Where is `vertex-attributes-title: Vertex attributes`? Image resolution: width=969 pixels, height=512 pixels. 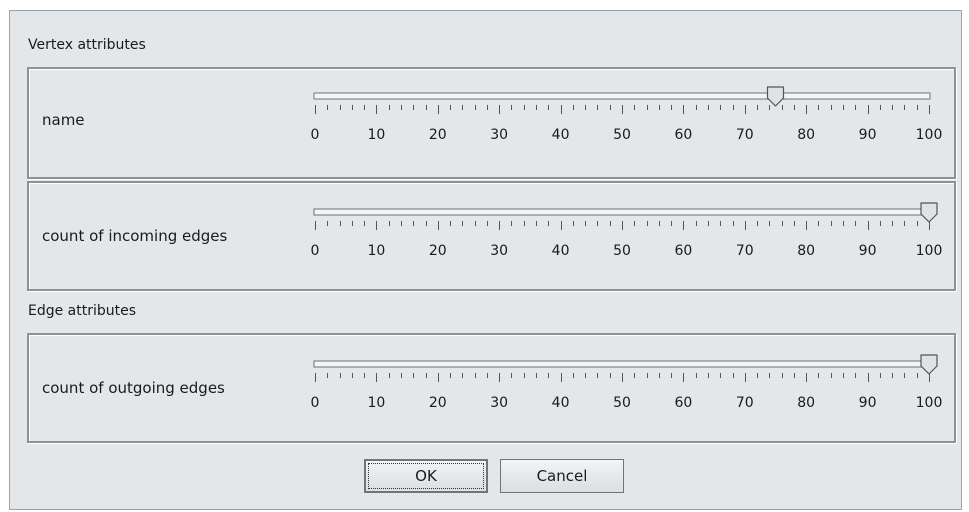
vertex-attributes-title: Vertex attributes is located at coordinates (87, 45).